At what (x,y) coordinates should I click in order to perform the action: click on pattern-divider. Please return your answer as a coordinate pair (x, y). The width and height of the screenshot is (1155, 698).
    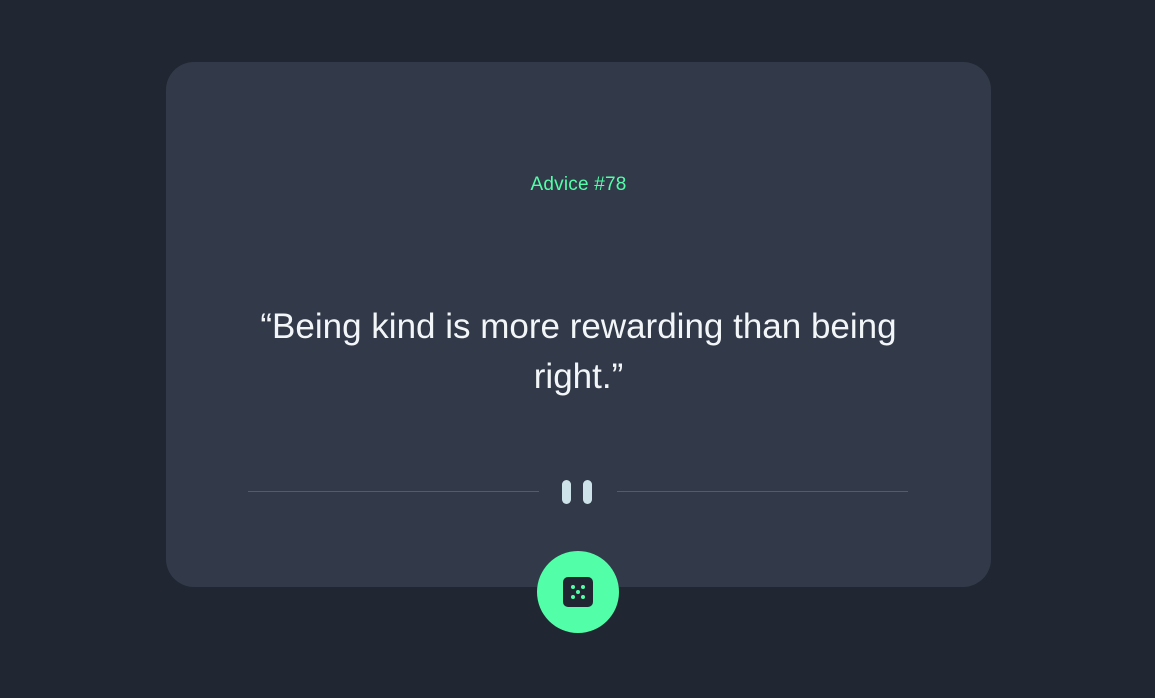
    Looking at the image, I should click on (578, 492).